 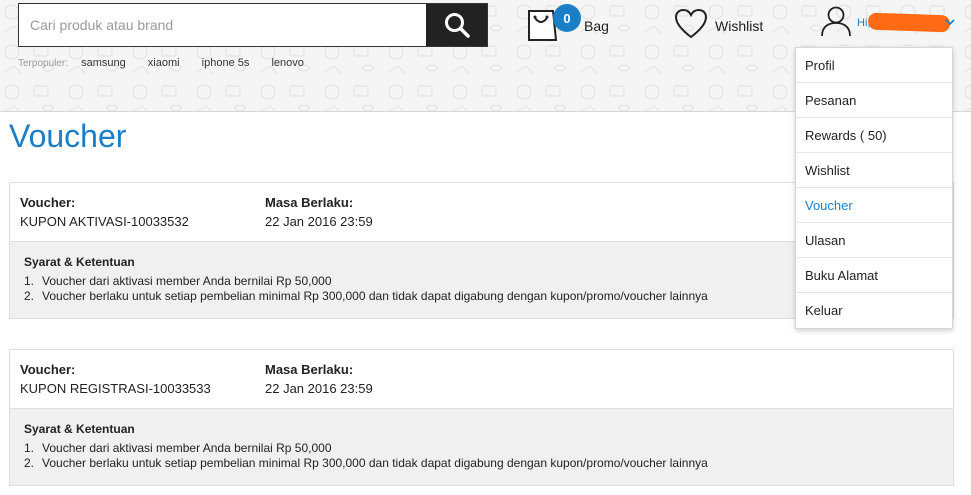 What do you see at coordinates (739, 26) in the screenshot?
I see `wishlist-label: Wishlist` at bounding box center [739, 26].